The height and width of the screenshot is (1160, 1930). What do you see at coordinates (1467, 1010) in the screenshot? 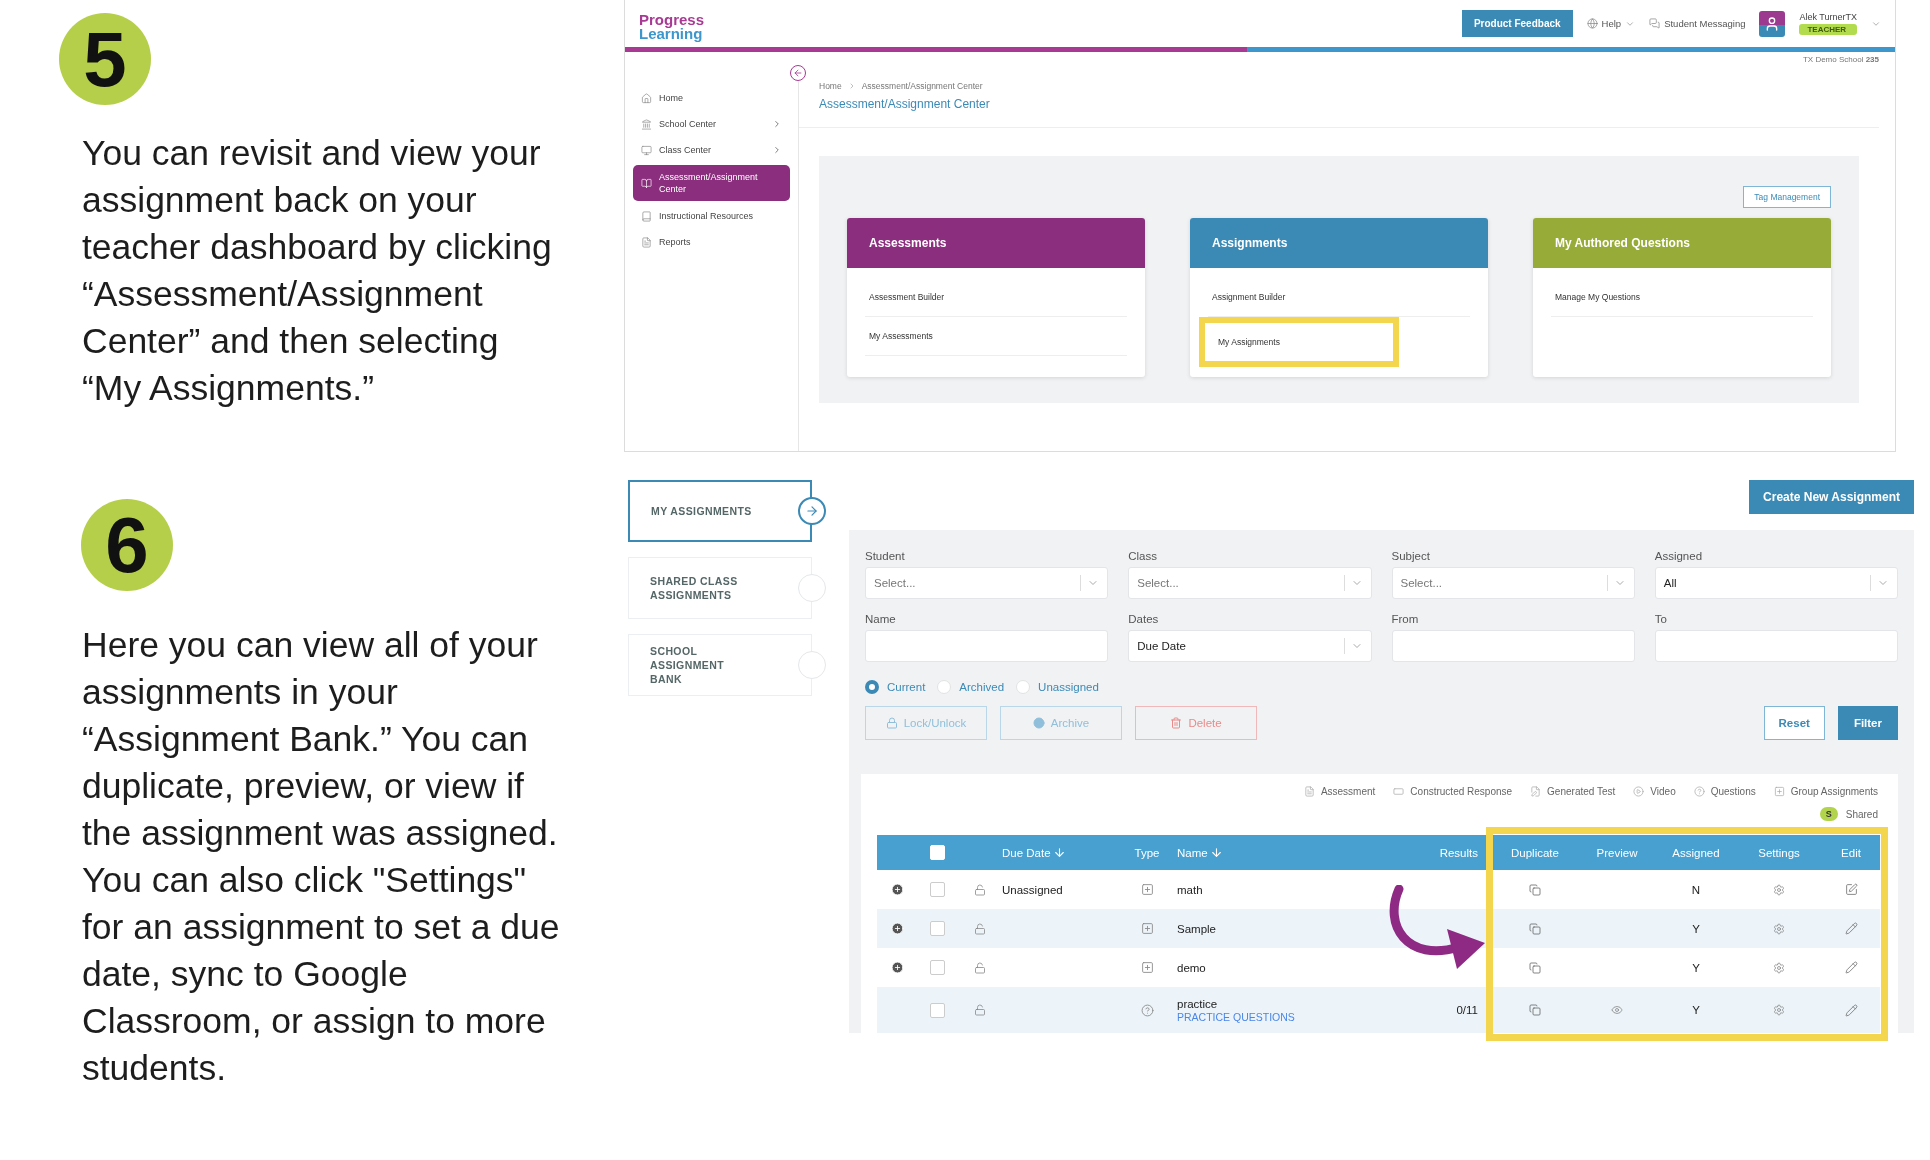
I see `table-cell: 0/11` at bounding box center [1467, 1010].